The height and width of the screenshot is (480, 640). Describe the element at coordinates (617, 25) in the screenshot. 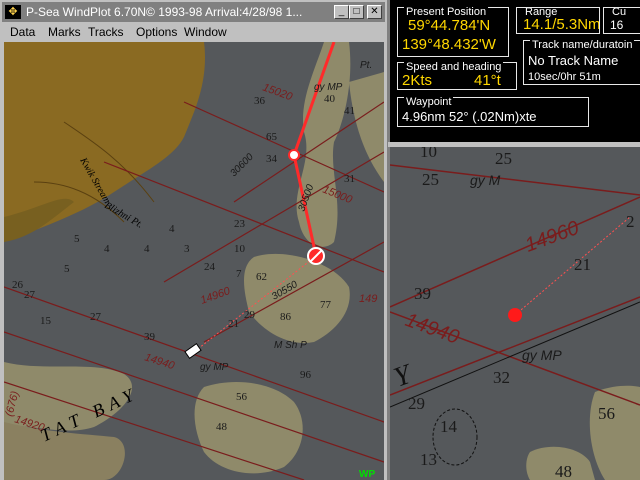

I see `course-value: 16` at that location.